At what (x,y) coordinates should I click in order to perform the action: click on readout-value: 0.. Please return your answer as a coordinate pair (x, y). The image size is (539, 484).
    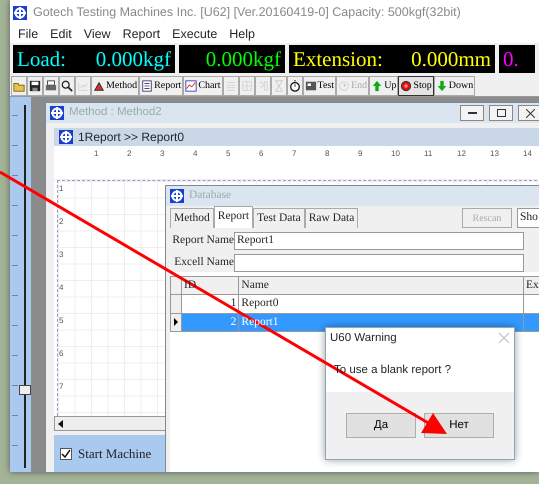
    Looking at the image, I should click on (511, 59).